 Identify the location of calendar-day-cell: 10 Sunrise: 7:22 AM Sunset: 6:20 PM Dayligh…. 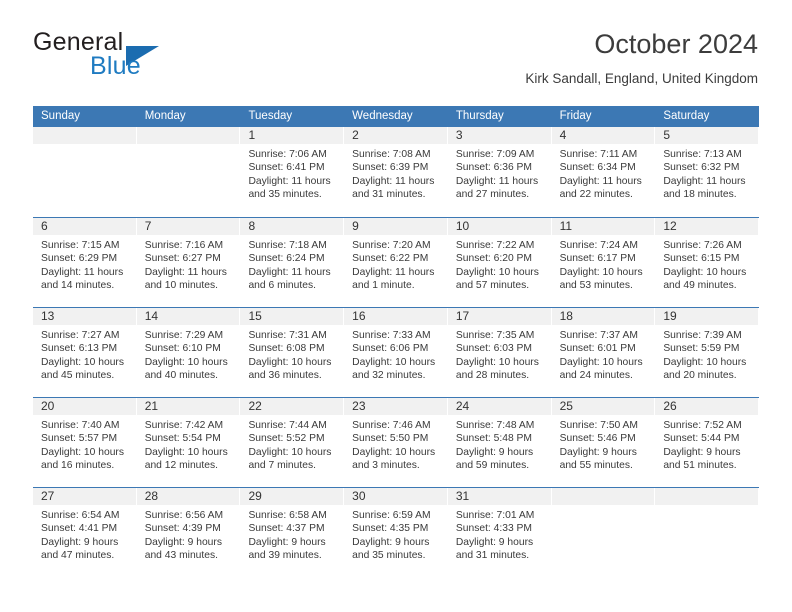
(499, 262).